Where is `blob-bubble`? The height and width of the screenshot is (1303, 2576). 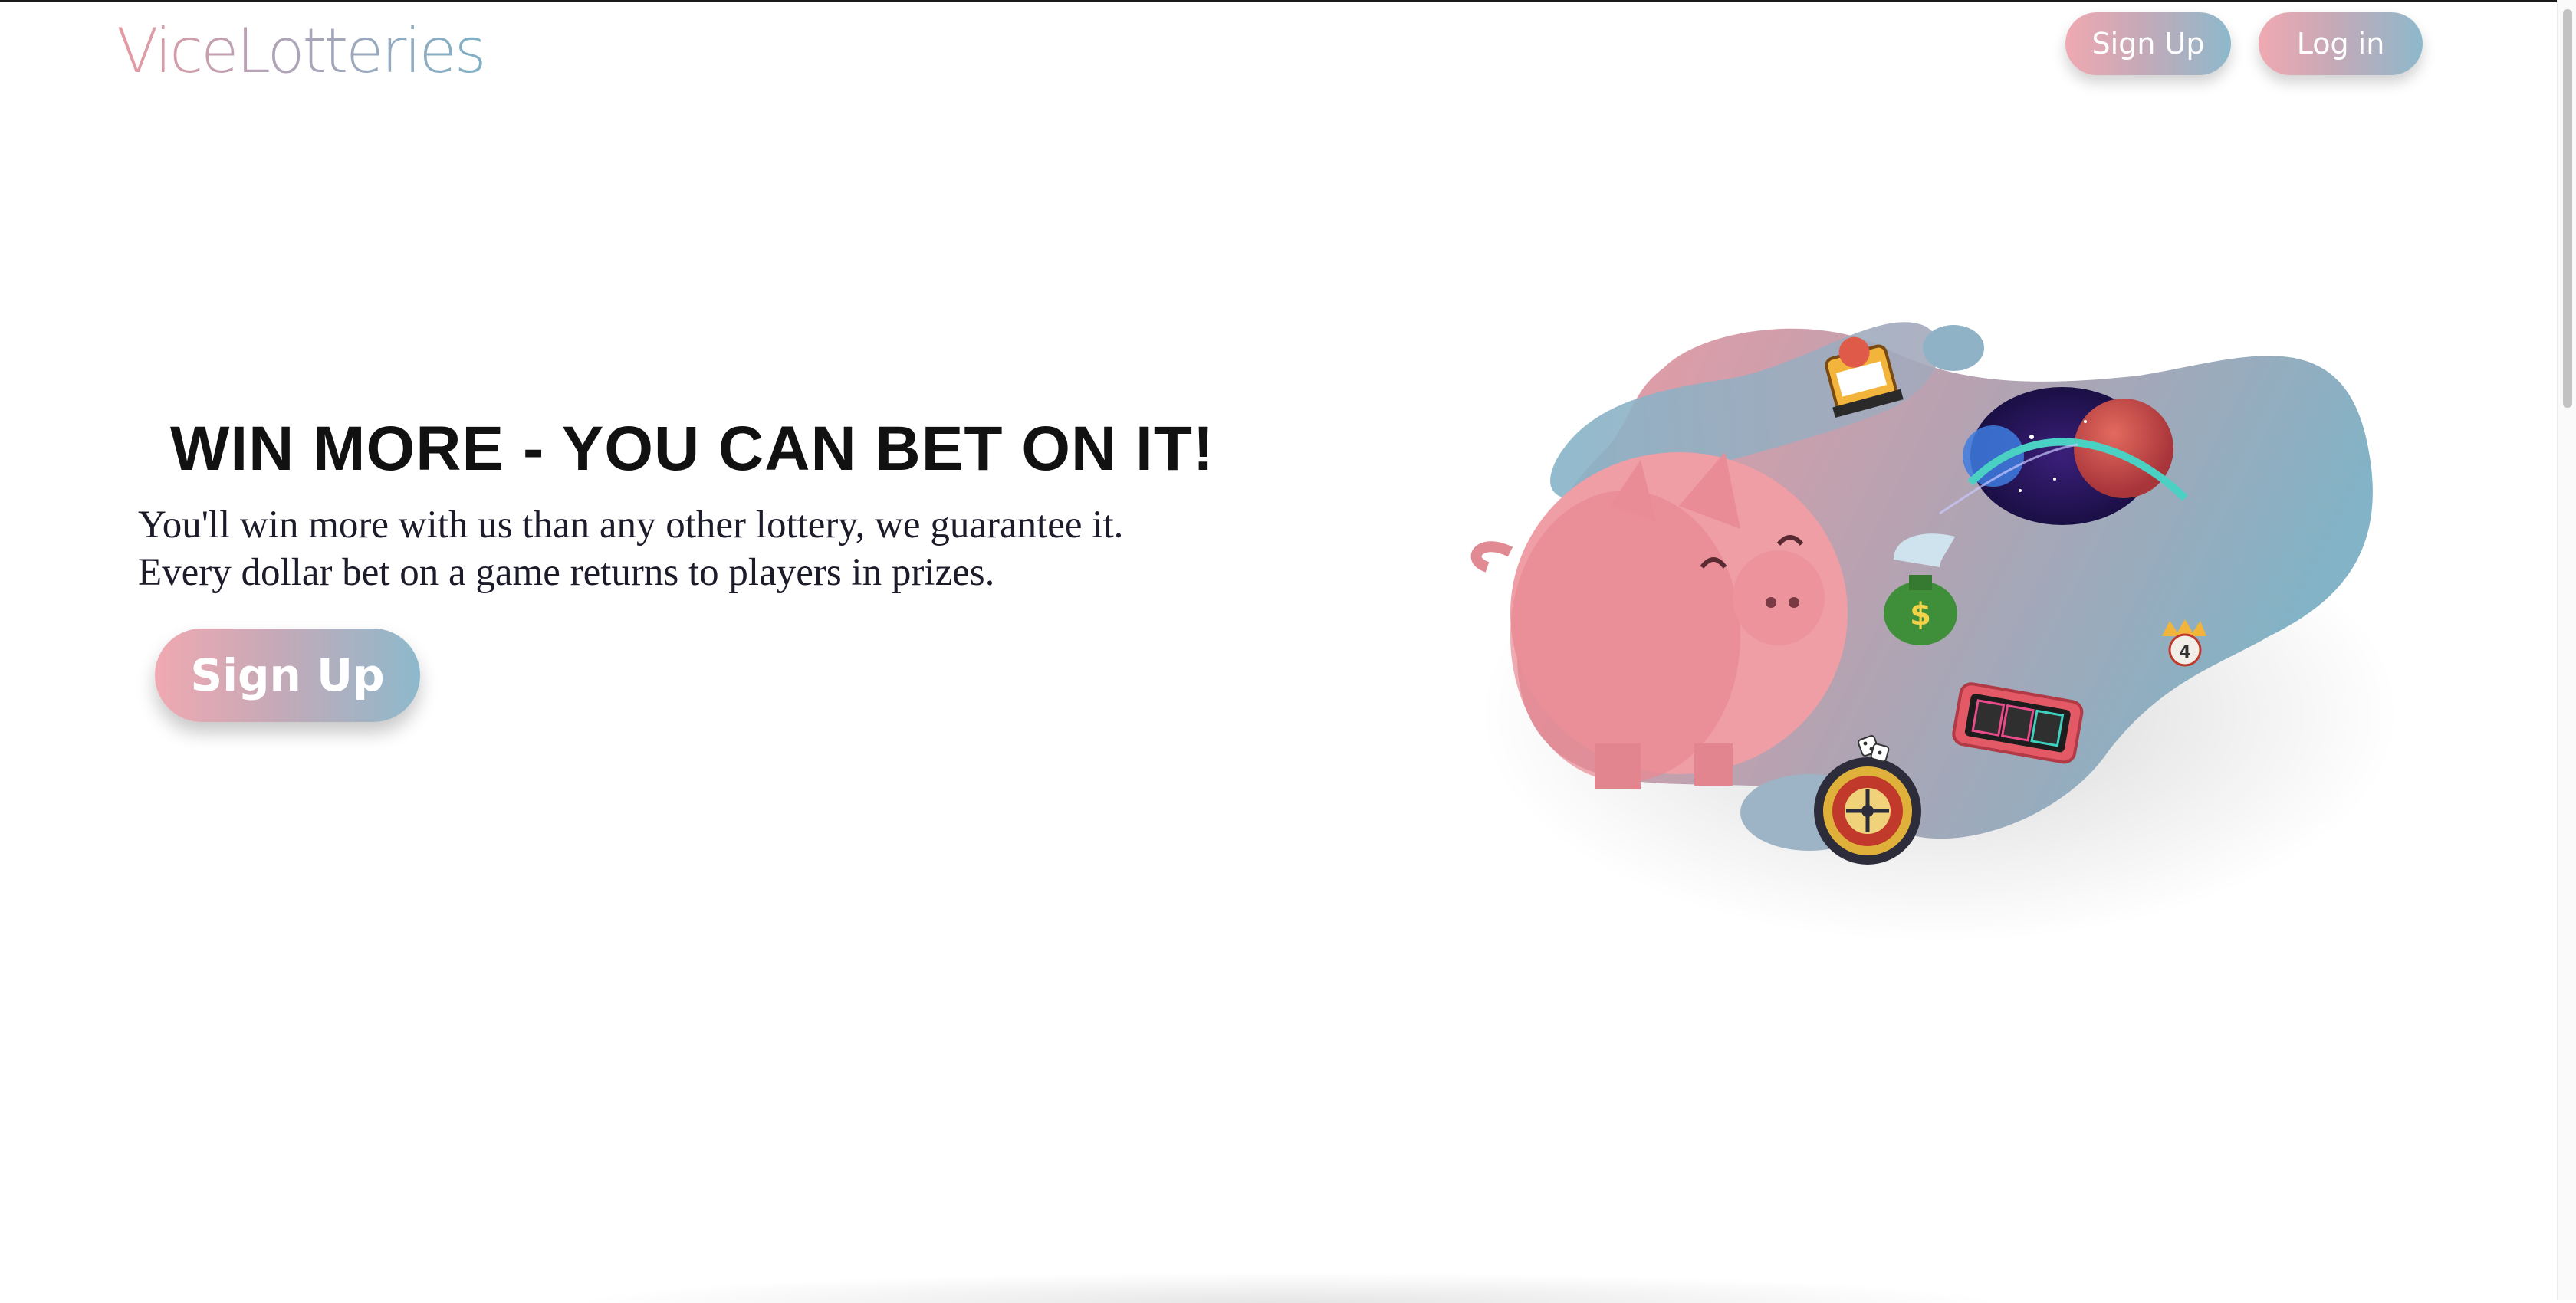
blob-bubble is located at coordinates (1953, 348).